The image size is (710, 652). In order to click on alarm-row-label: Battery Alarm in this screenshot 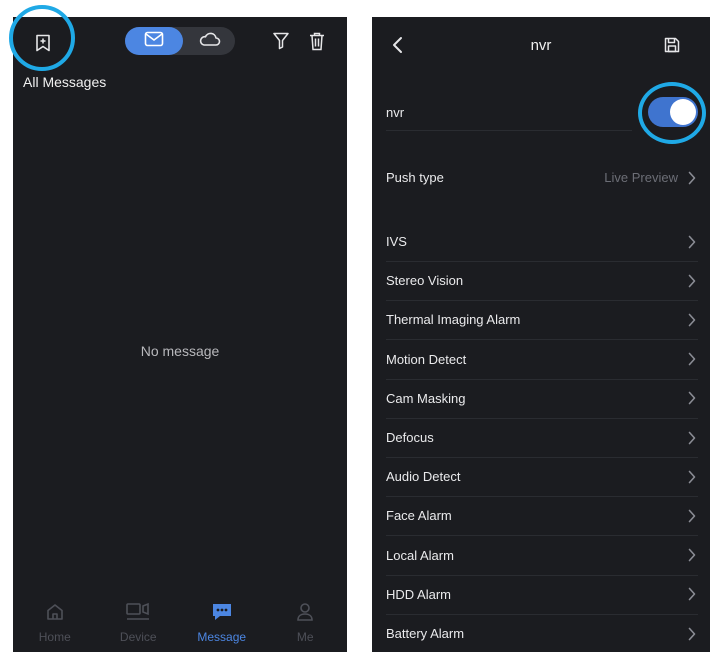, I will do `click(425, 633)`.